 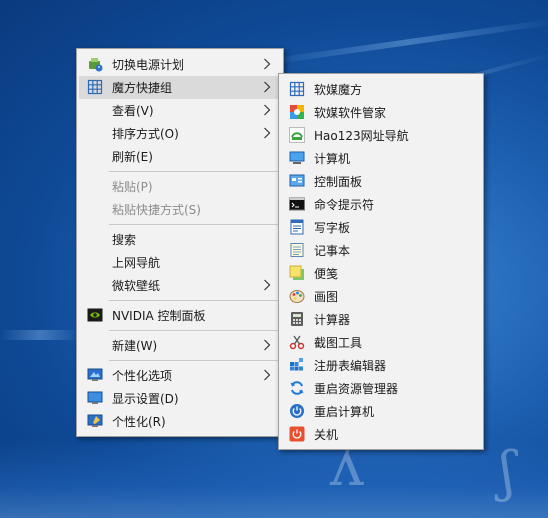 What do you see at coordinates (361, 136) in the screenshot?
I see `submenu-item-label: Hao123网址导航` at bounding box center [361, 136].